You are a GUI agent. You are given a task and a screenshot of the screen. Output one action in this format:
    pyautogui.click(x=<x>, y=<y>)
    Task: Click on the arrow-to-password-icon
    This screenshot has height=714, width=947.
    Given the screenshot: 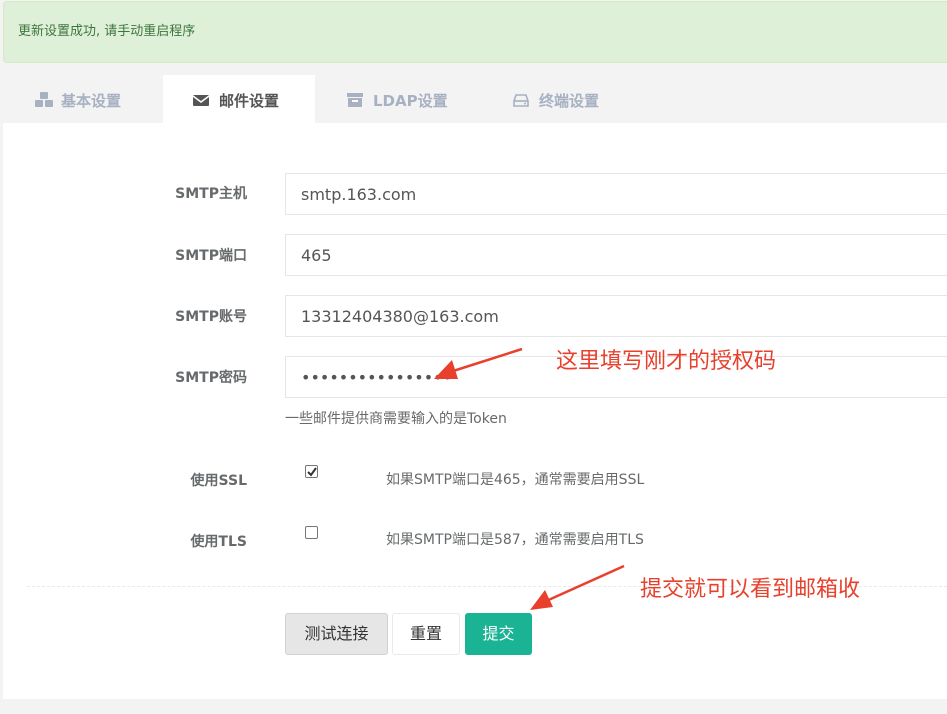 What is the action you would take?
    pyautogui.click(x=478, y=363)
    